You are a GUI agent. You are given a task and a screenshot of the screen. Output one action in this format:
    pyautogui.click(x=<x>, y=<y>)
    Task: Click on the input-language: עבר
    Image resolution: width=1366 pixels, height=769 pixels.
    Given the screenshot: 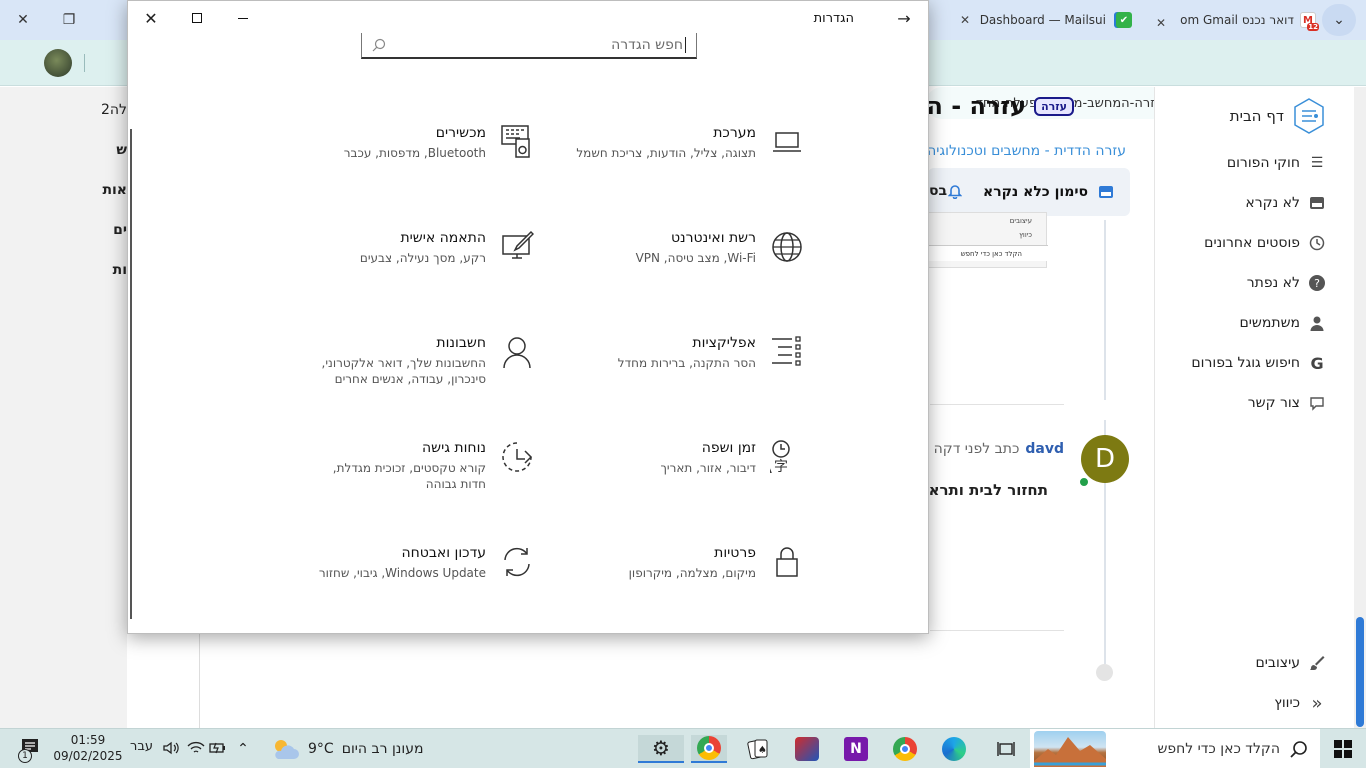 What is the action you would take?
    pyautogui.click(x=141, y=746)
    